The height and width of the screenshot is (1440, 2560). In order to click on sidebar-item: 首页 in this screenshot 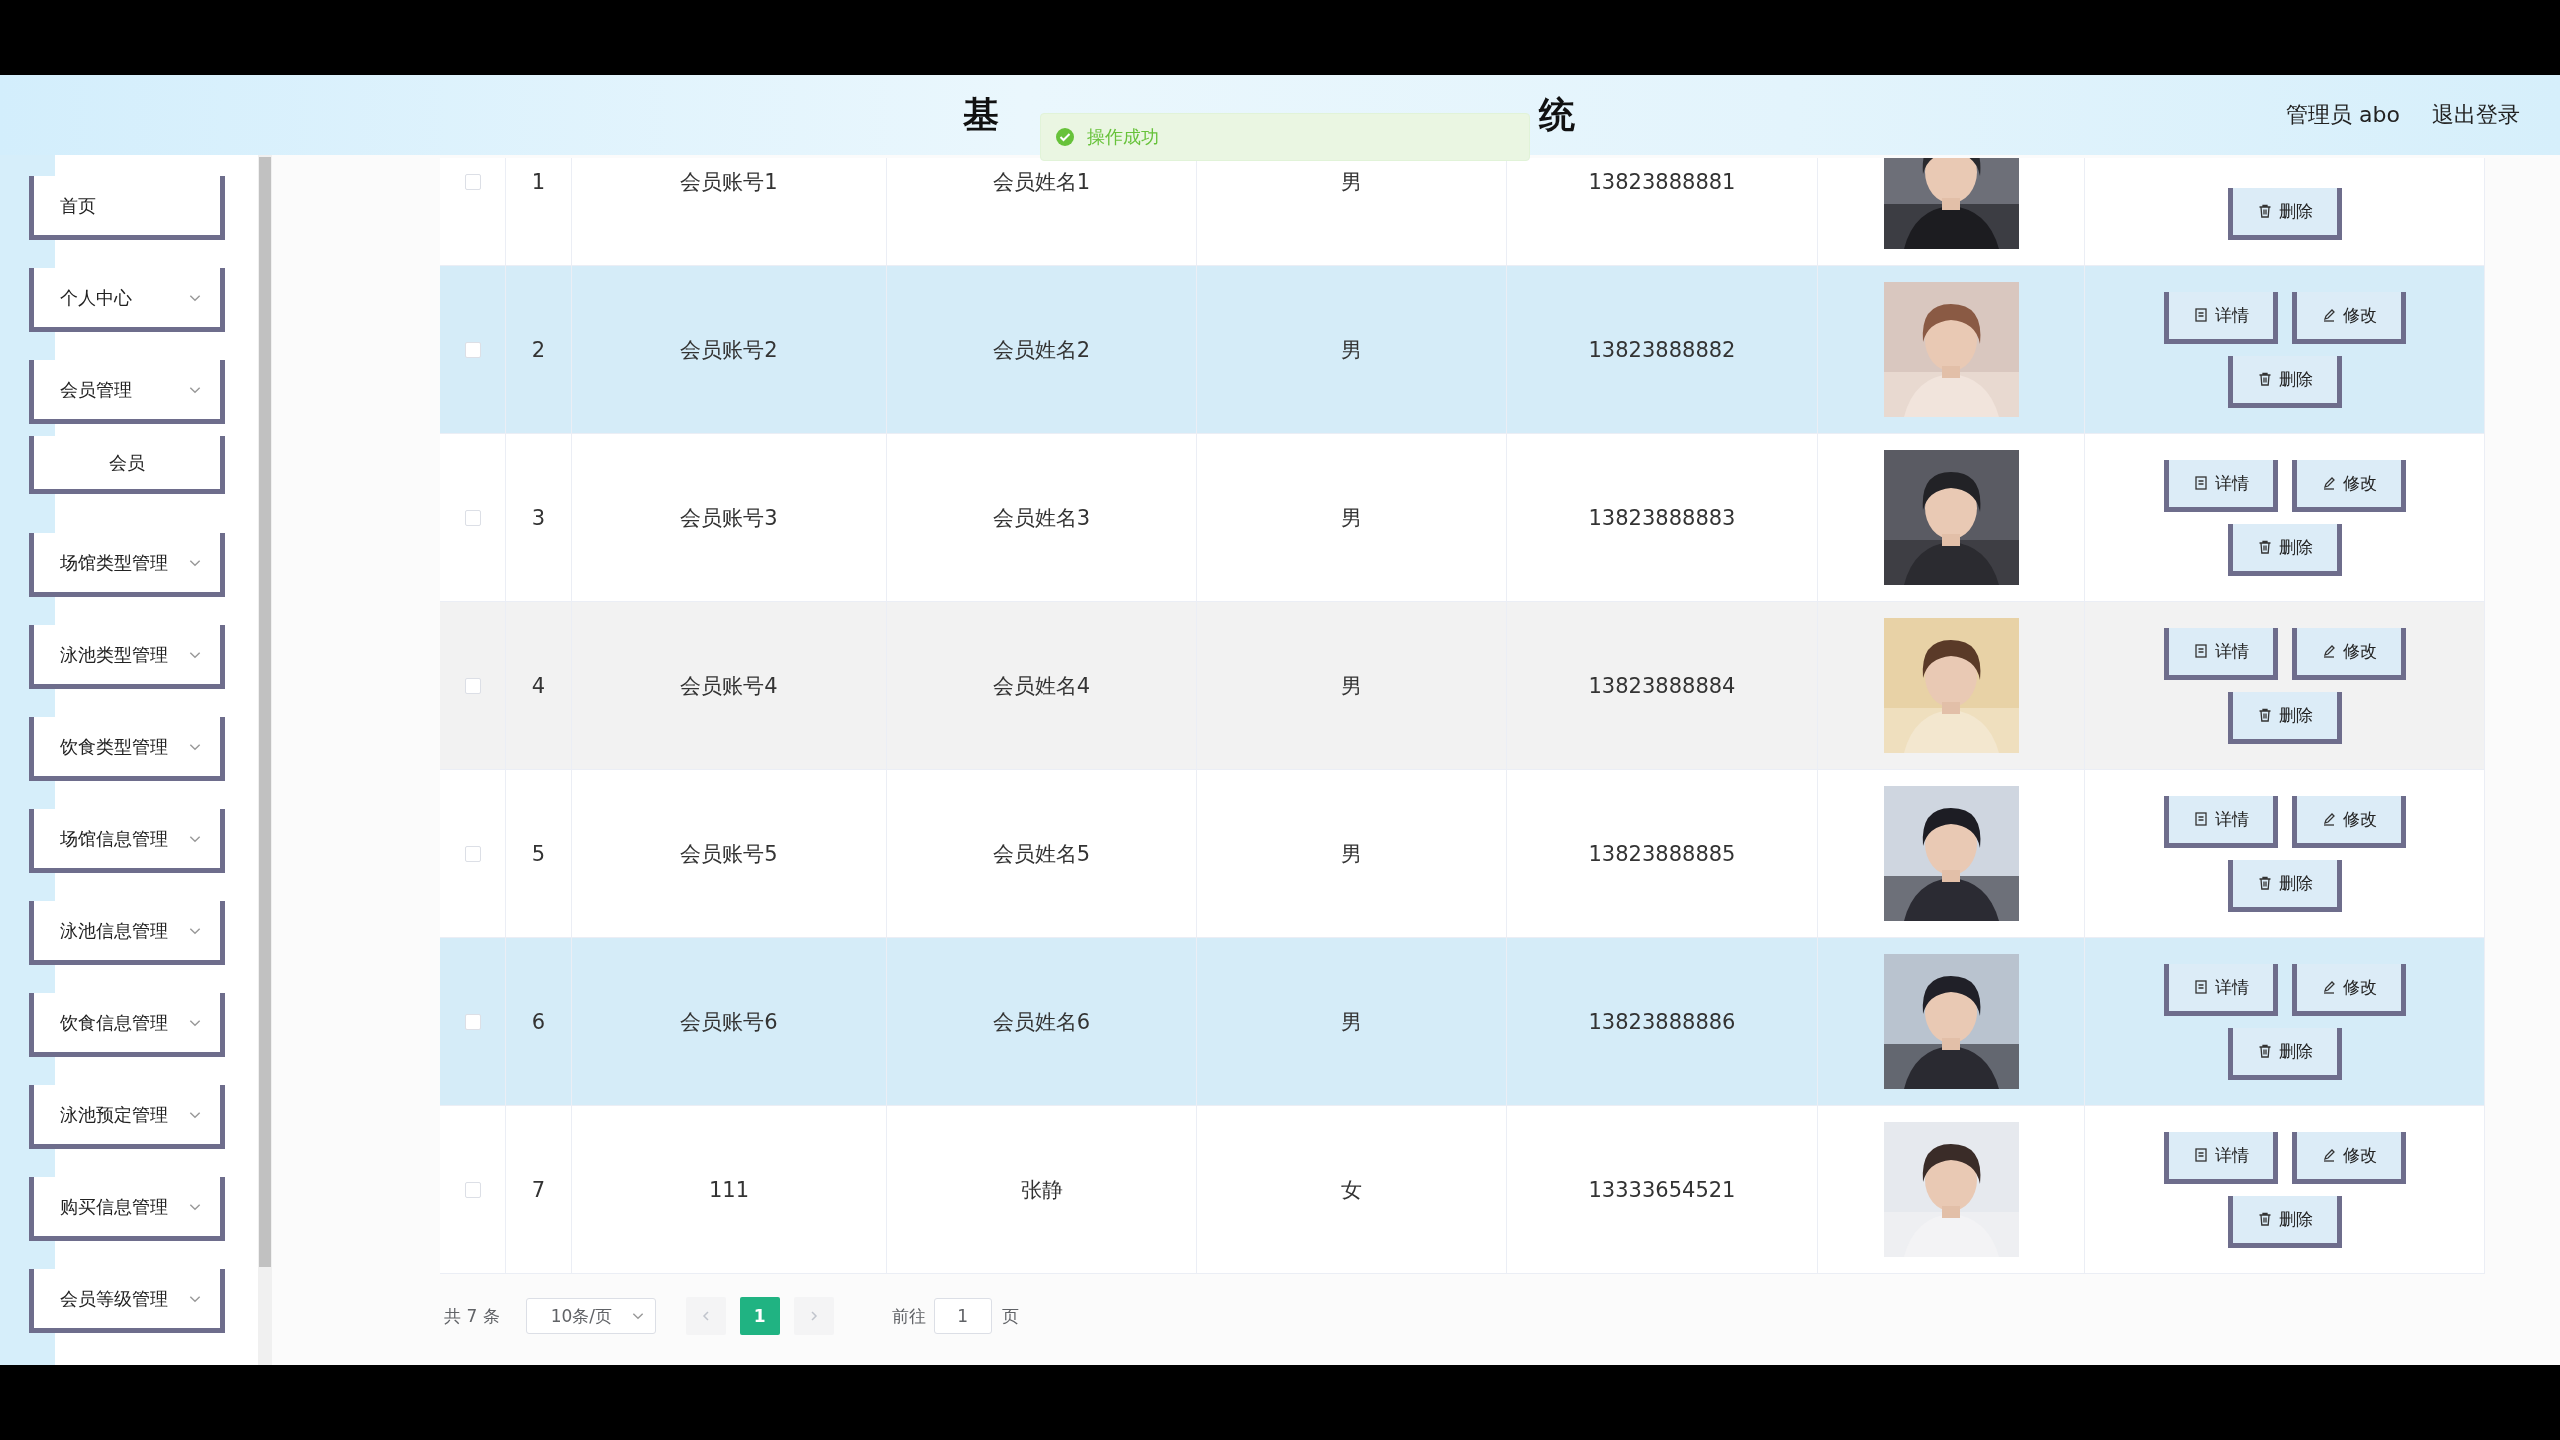, I will do `click(127, 208)`.